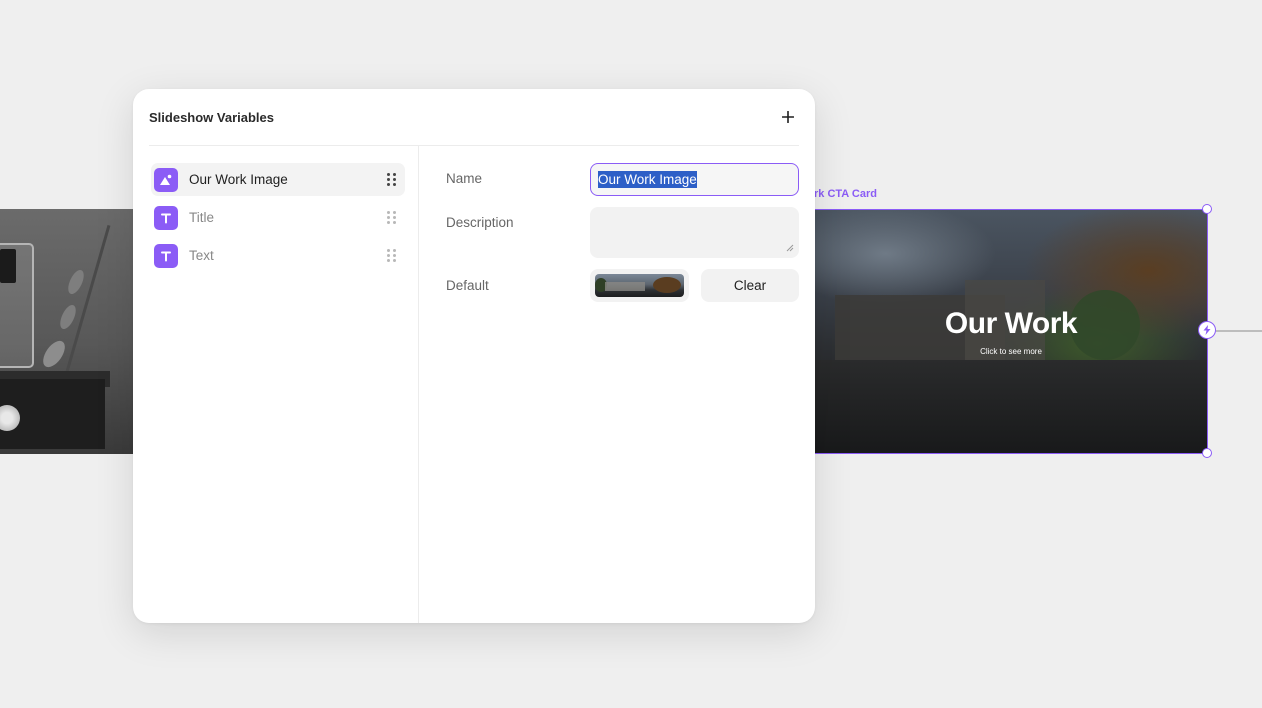  I want to click on canvas-frame-left, so click(67, 331).